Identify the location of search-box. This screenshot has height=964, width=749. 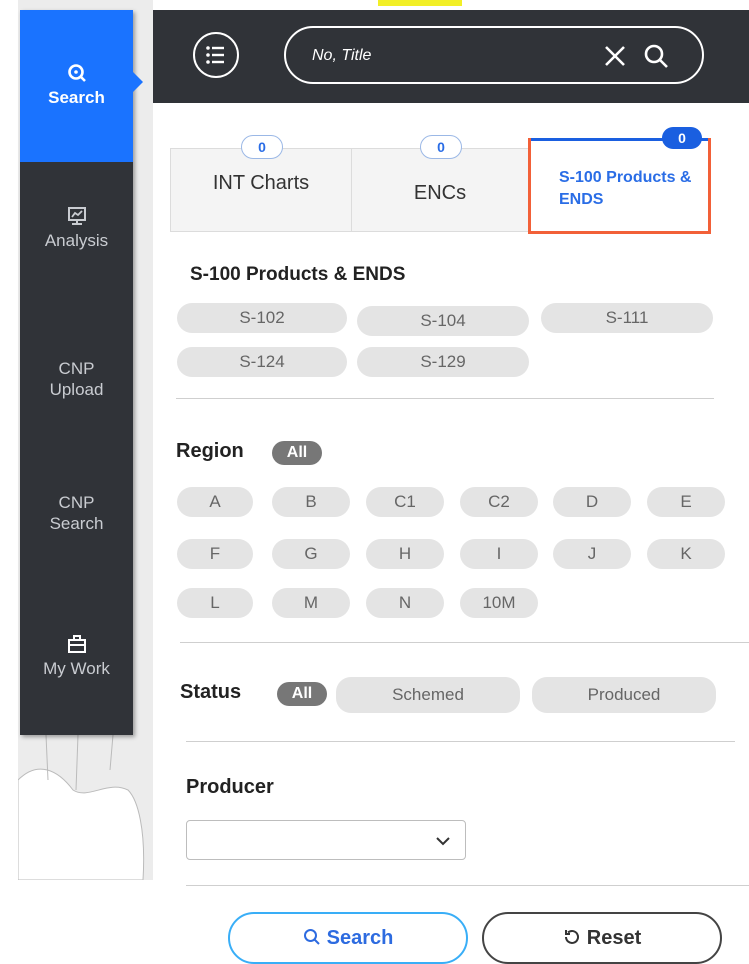
(494, 55).